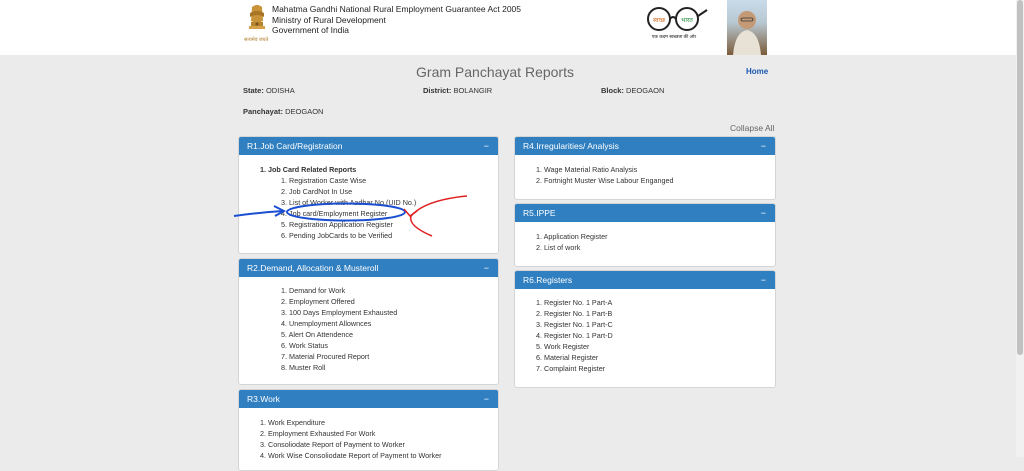 This screenshot has width=1024, height=471. What do you see at coordinates (313, 268) in the screenshot?
I see `panel-r2-title: R2.Demand, Allocation & Musteroll` at bounding box center [313, 268].